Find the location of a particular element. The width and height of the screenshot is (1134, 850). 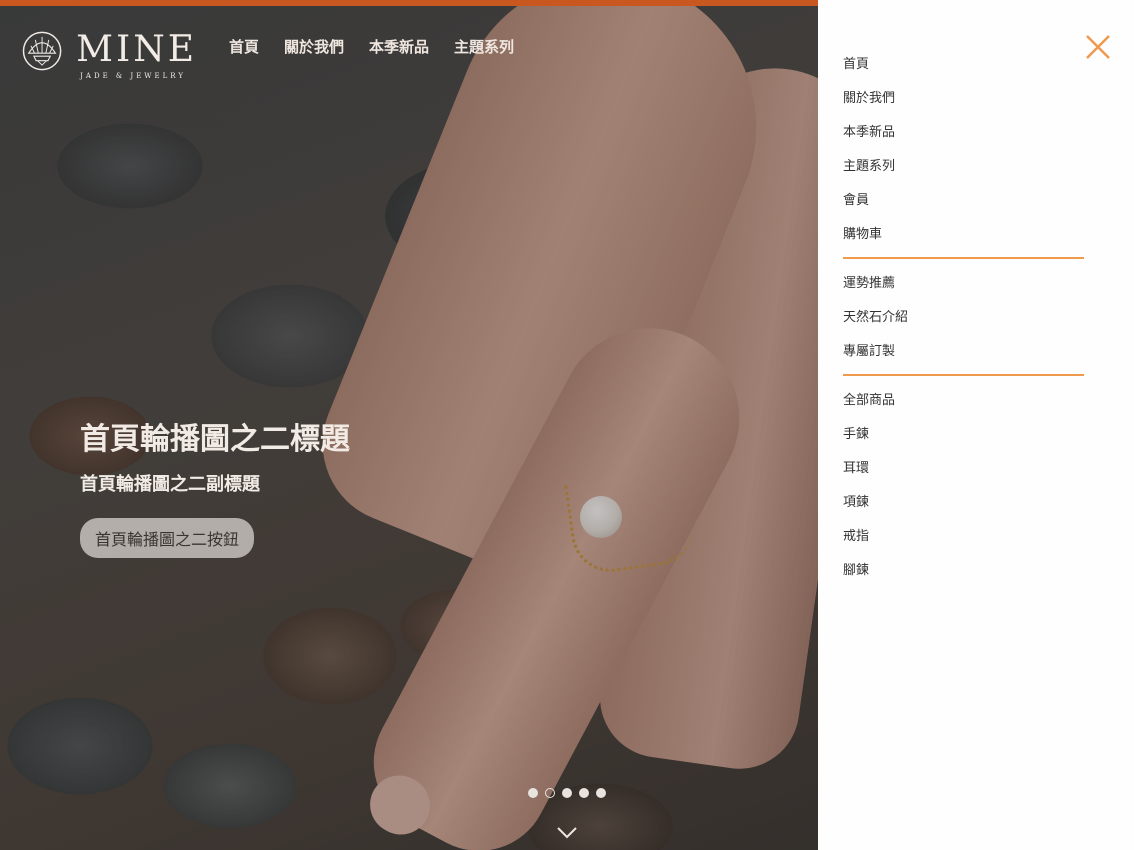

menu-item-rings: 戒指 is located at coordinates (963, 542).